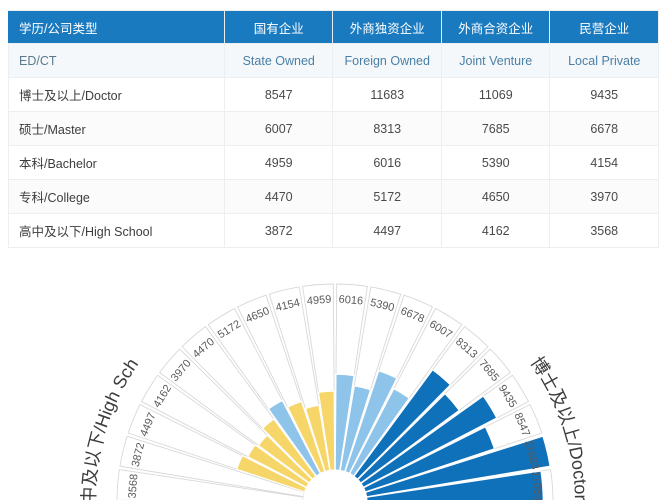  What do you see at coordinates (387, 128) in the screenshot?
I see `cell-master-foreign-owned: 8313` at bounding box center [387, 128].